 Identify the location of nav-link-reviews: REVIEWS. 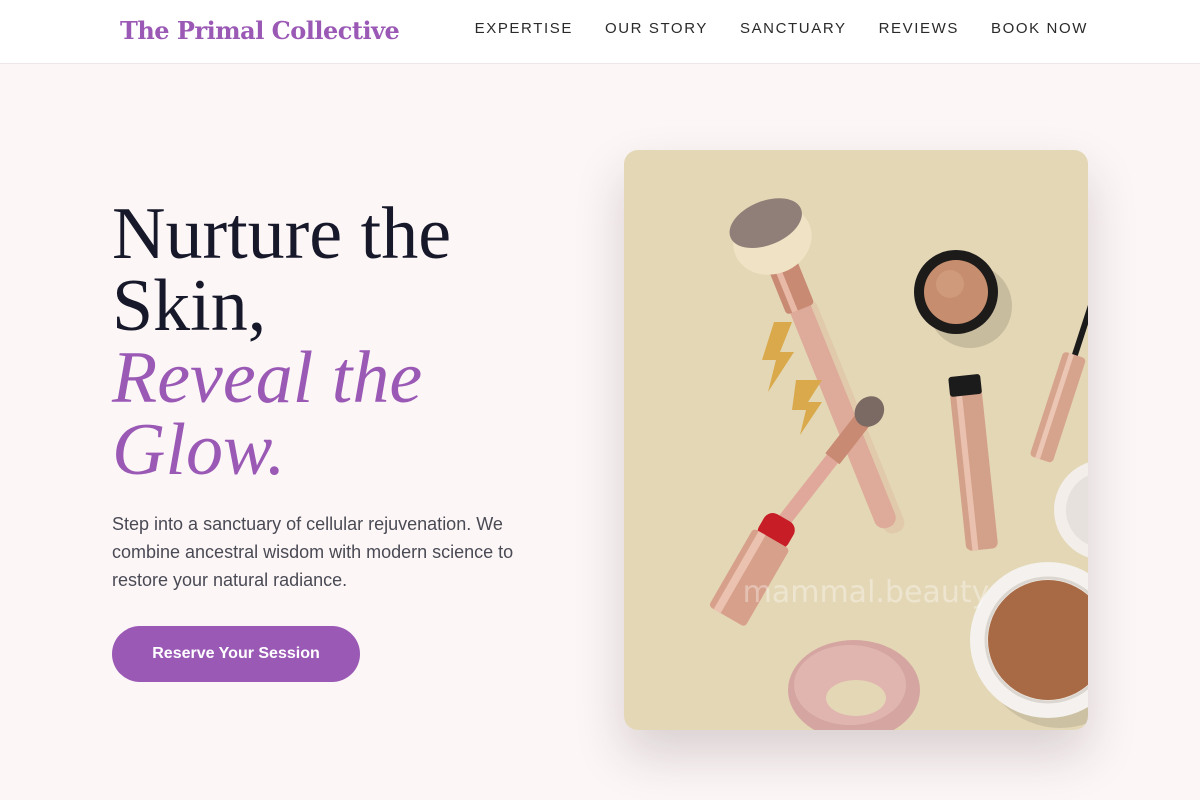
(919, 28).